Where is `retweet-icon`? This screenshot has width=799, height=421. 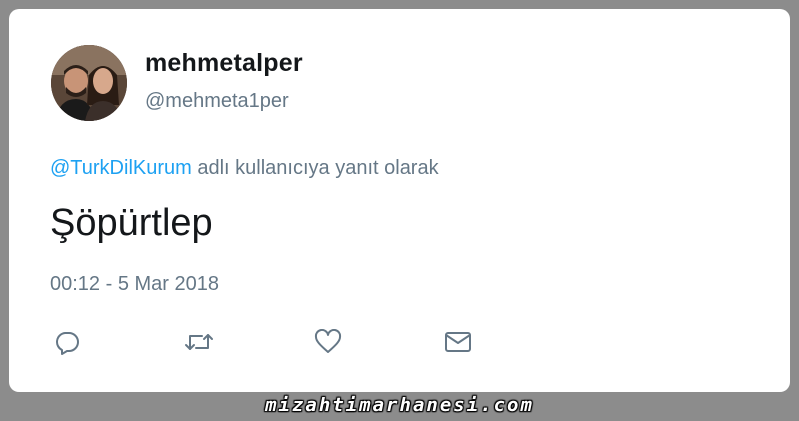
retweet-icon is located at coordinates (199, 342).